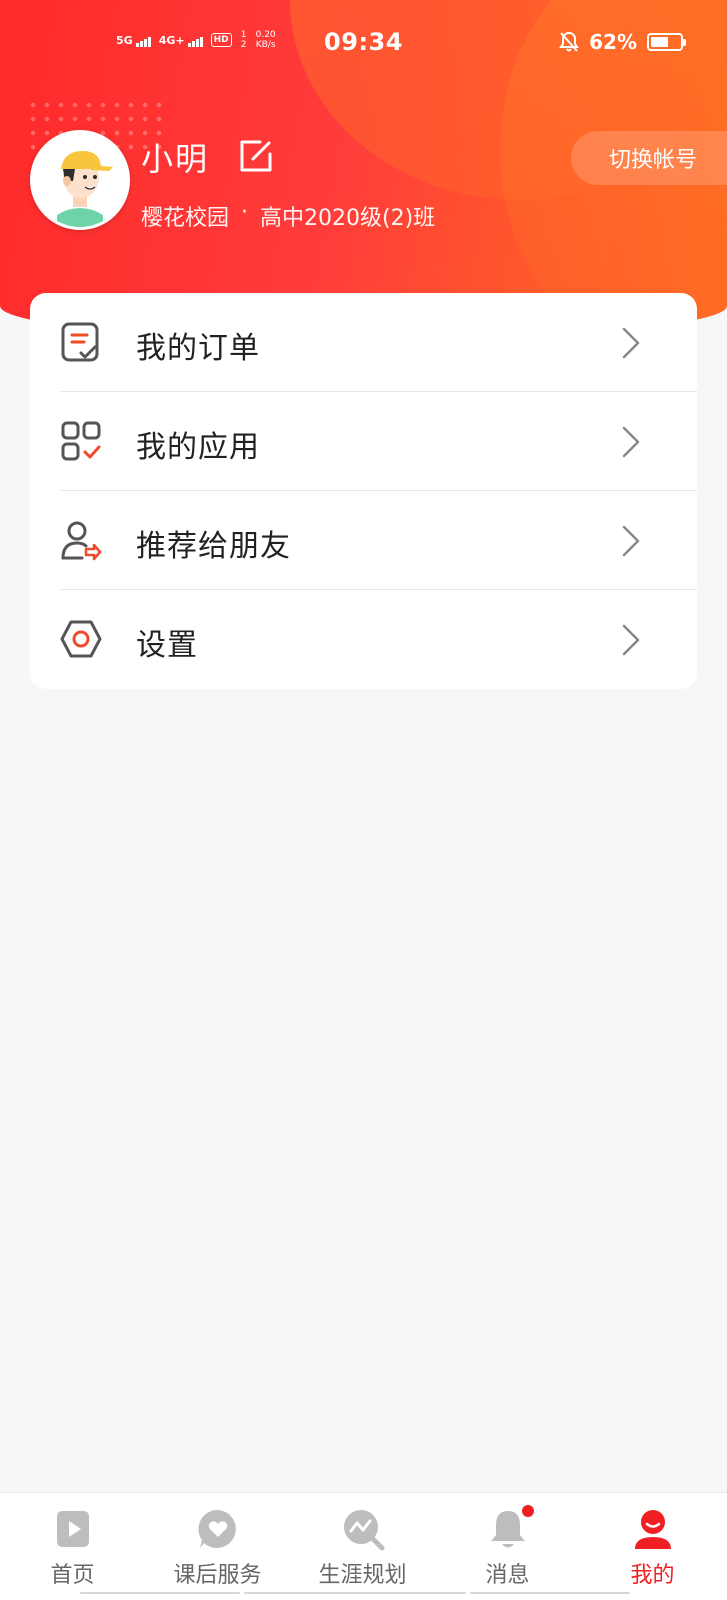 The image size is (727, 1600). What do you see at coordinates (649, 158) in the screenshot?
I see `switch-account-button: 切换帐号` at bounding box center [649, 158].